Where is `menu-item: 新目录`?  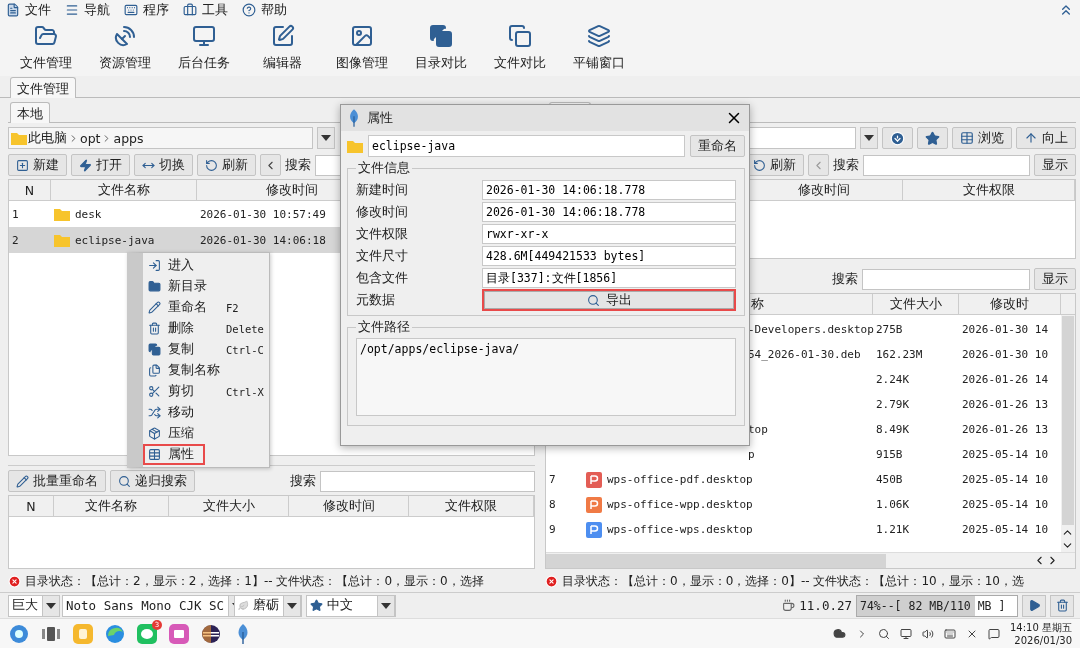 menu-item: 新目录 is located at coordinates (206, 286).